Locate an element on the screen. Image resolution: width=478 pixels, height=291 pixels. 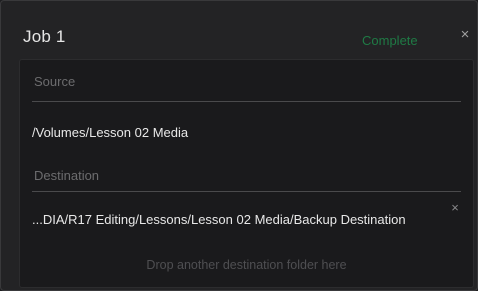
remove-destination-button: × is located at coordinates (455, 207).